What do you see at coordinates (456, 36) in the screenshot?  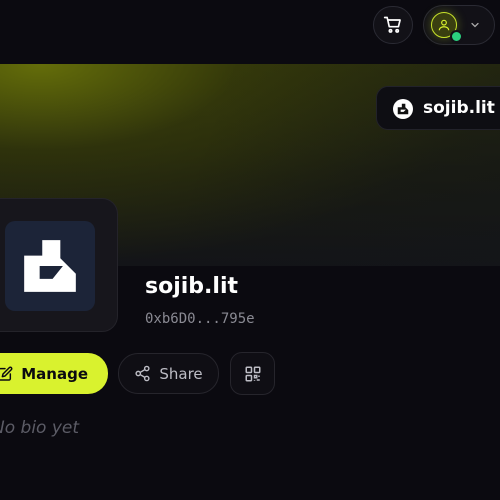 I see `online-status-dot` at bounding box center [456, 36].